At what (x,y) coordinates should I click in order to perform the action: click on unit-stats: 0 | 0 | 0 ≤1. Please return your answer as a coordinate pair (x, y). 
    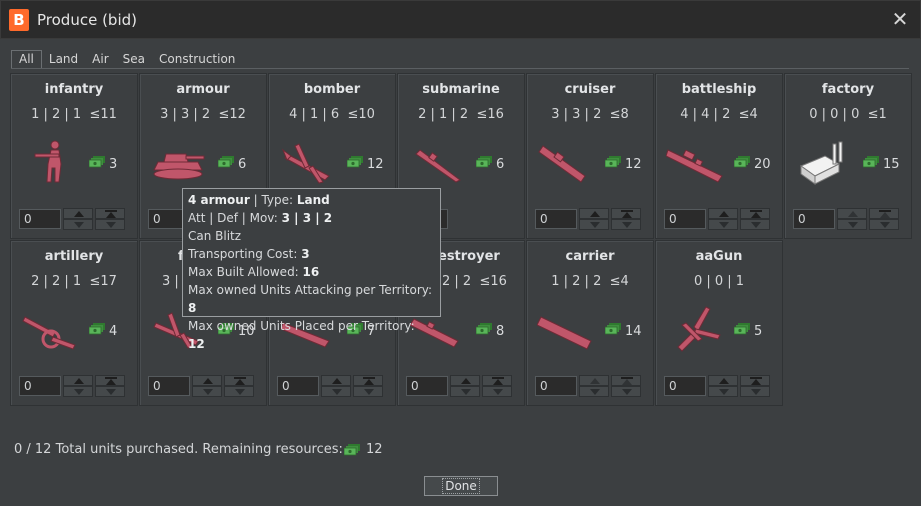
    Looking at the image, I should click on (848, 114).